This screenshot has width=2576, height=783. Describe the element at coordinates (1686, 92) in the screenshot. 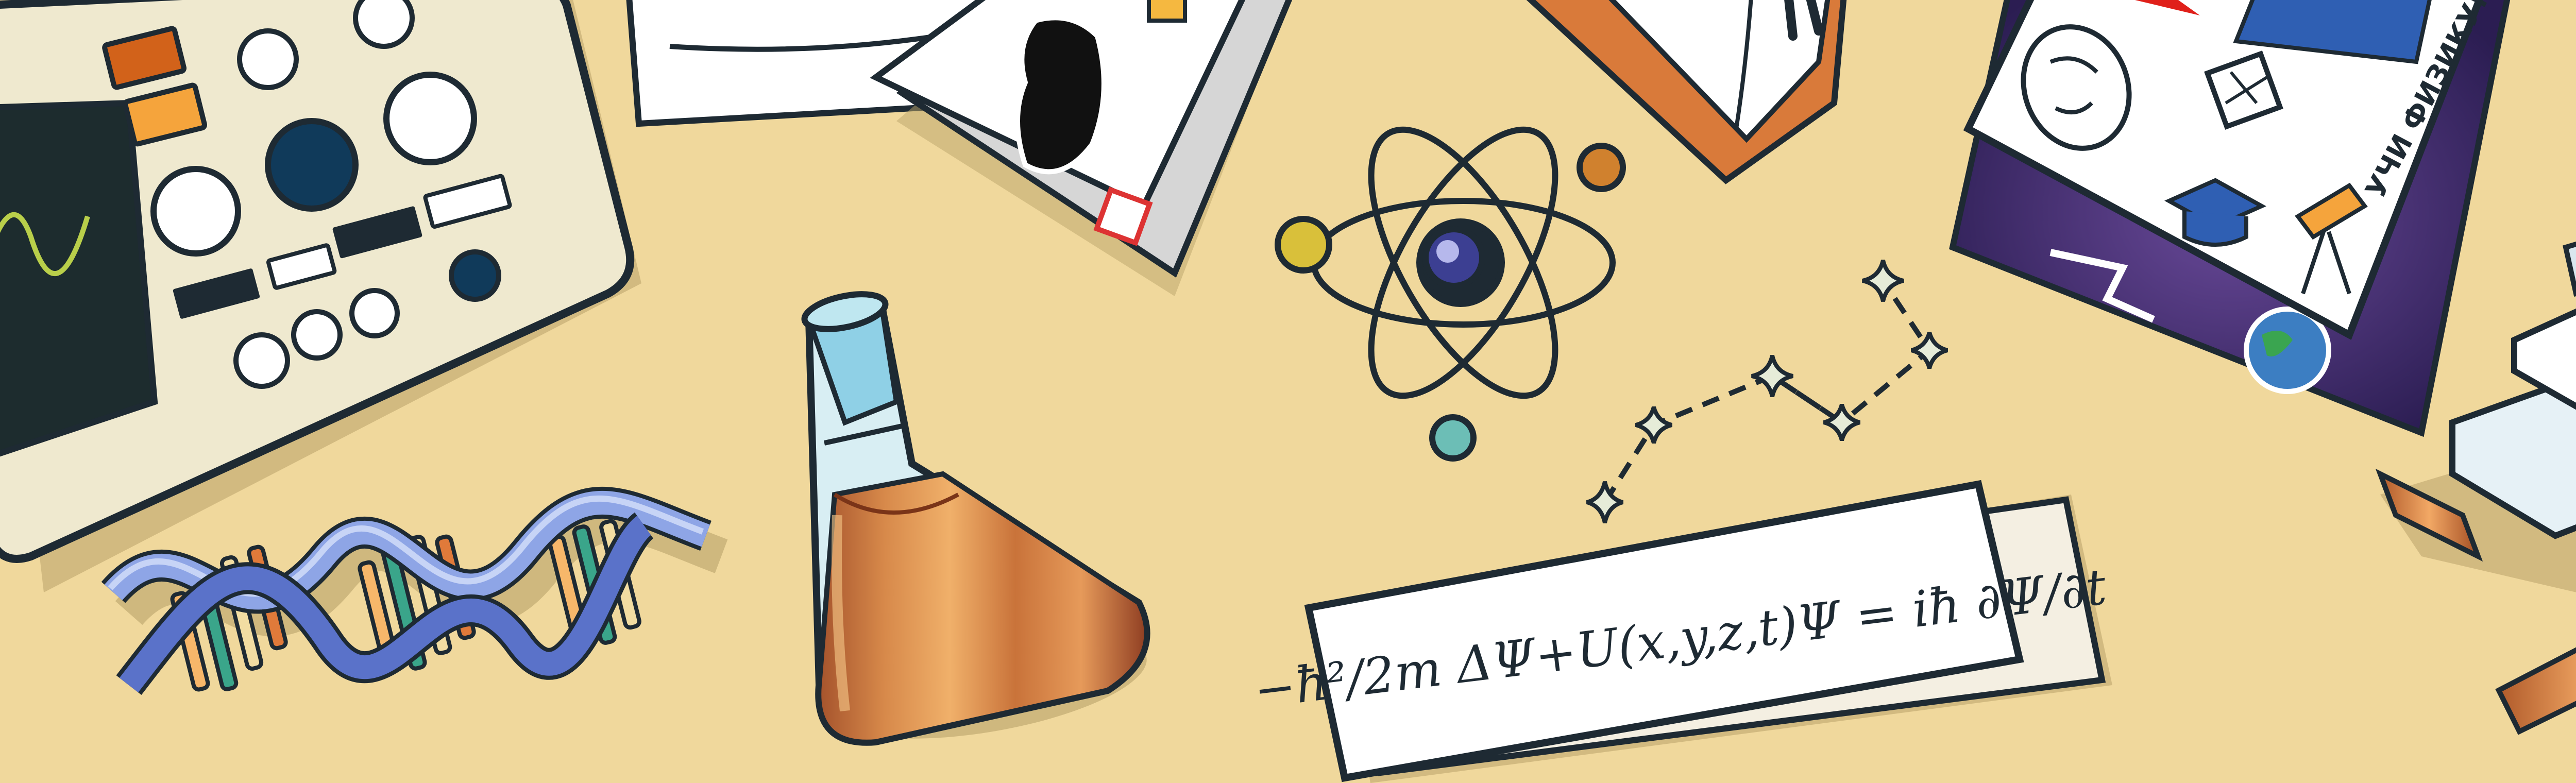

I see `book-icon` at that location.